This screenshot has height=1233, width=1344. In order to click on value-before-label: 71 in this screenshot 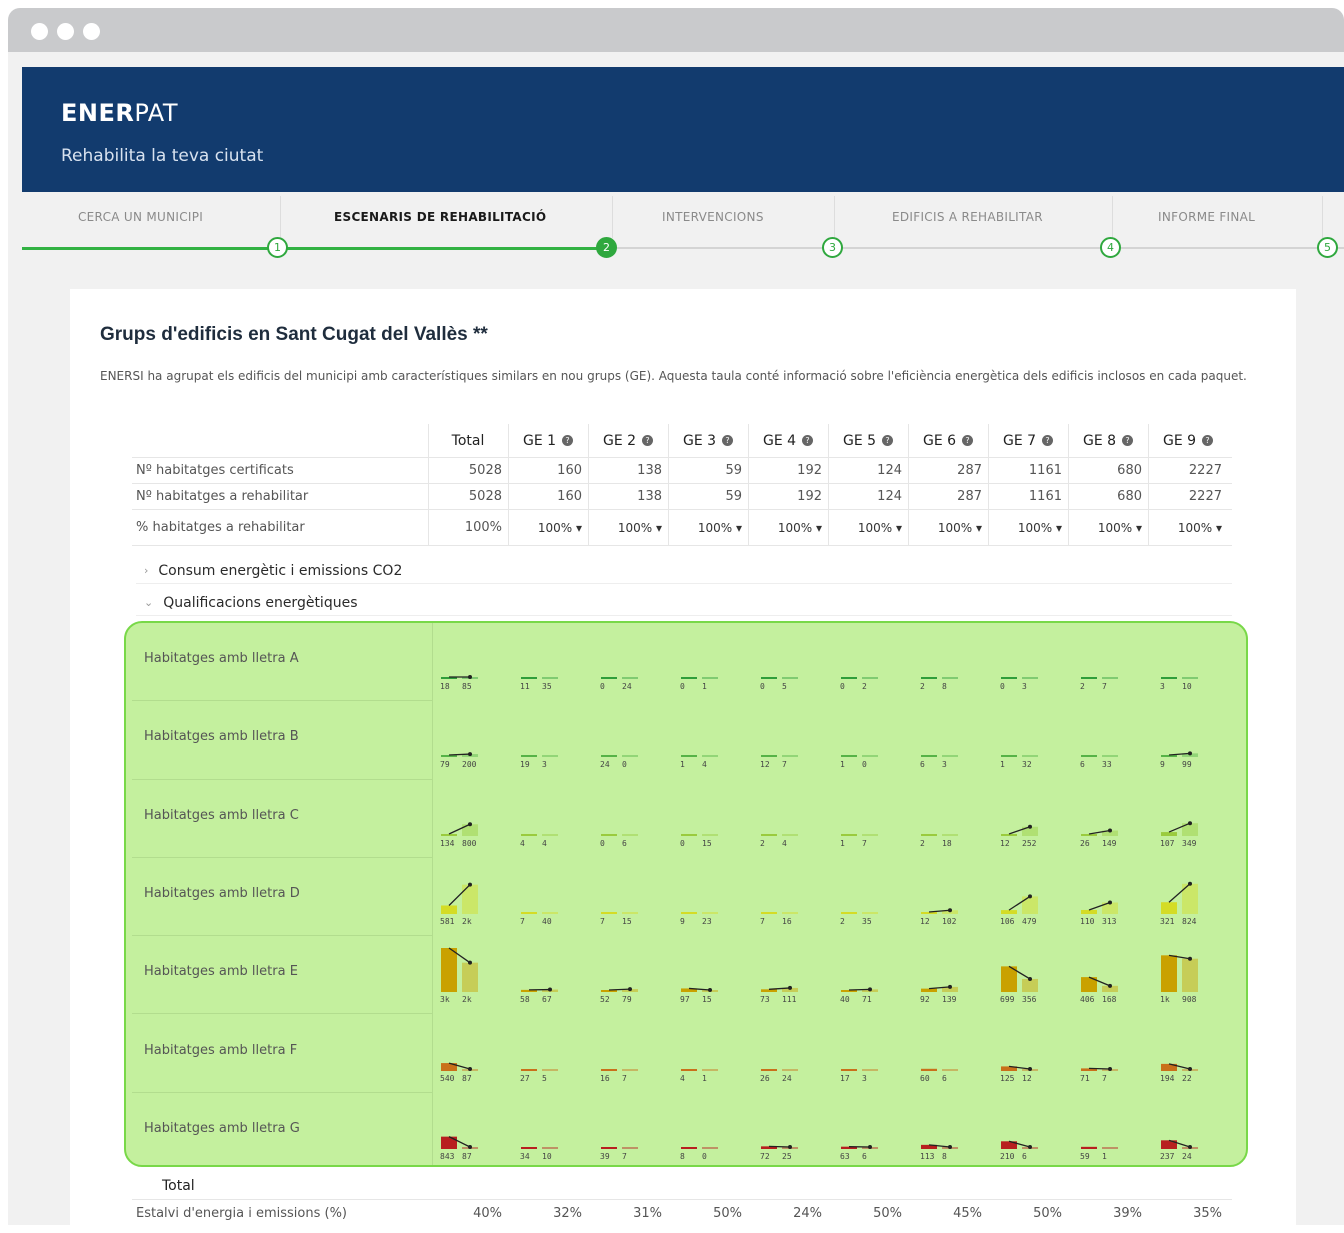, I will do `click(1085, 1078)`.